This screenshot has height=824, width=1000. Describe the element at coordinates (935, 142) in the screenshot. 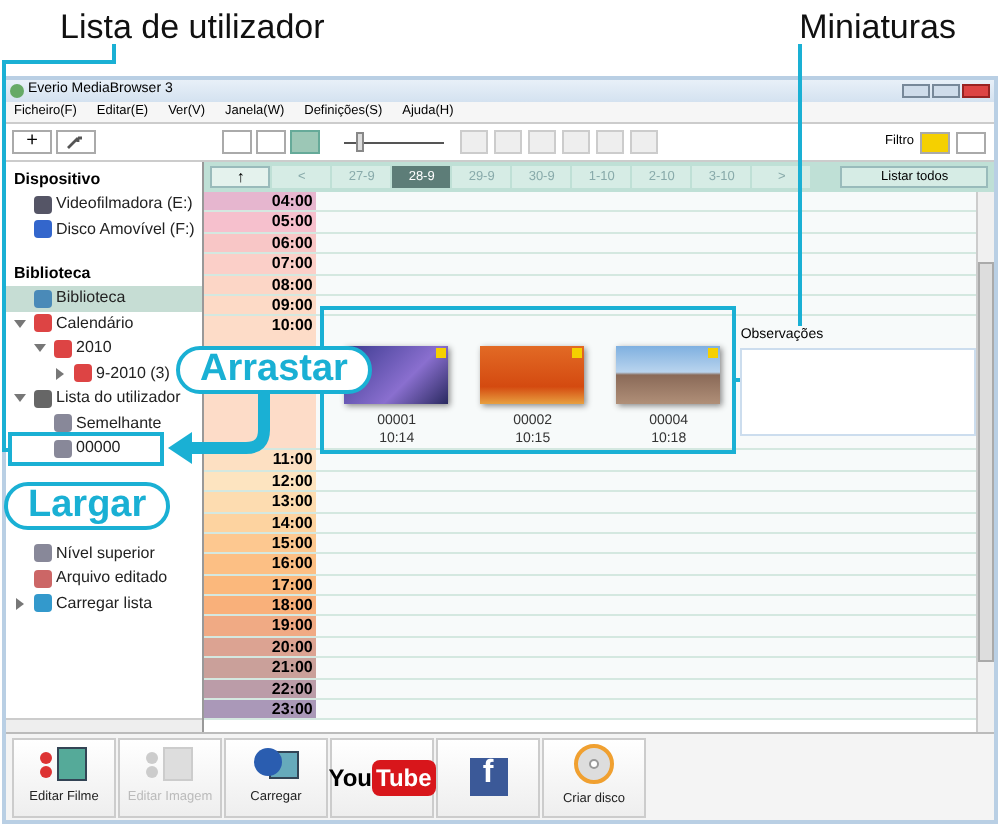

I see `filter-dropdown` at that location.